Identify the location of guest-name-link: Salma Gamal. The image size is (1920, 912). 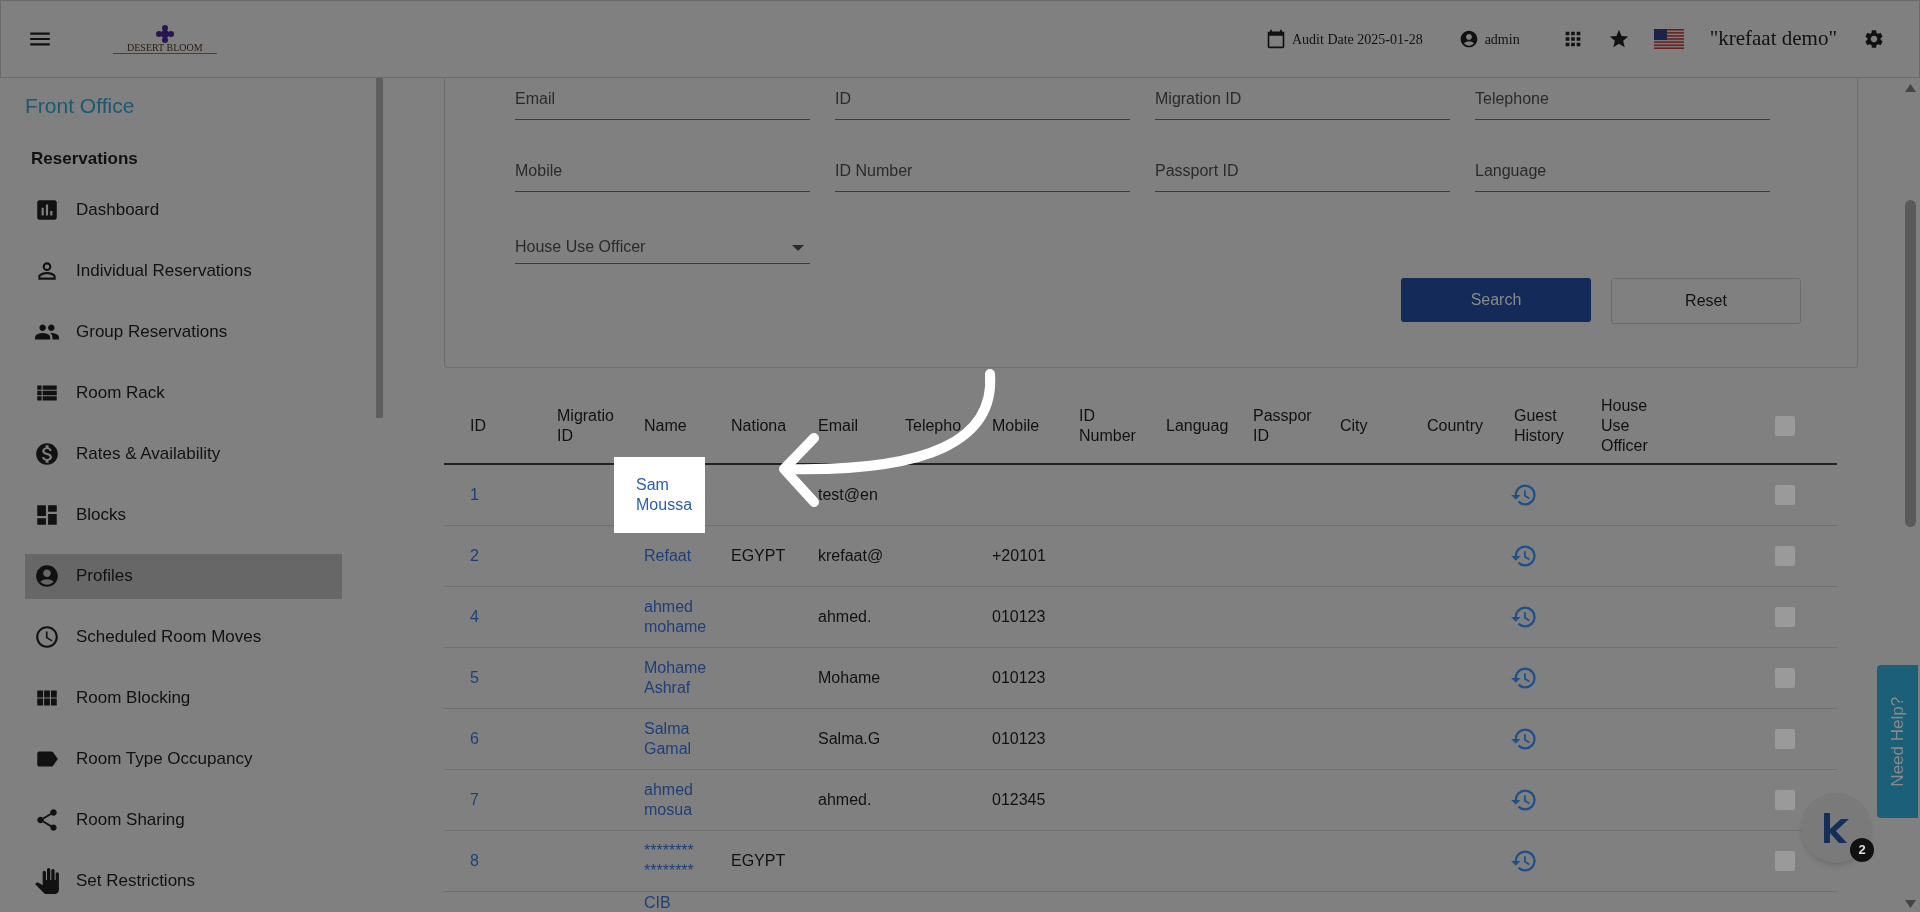
(668, 739).